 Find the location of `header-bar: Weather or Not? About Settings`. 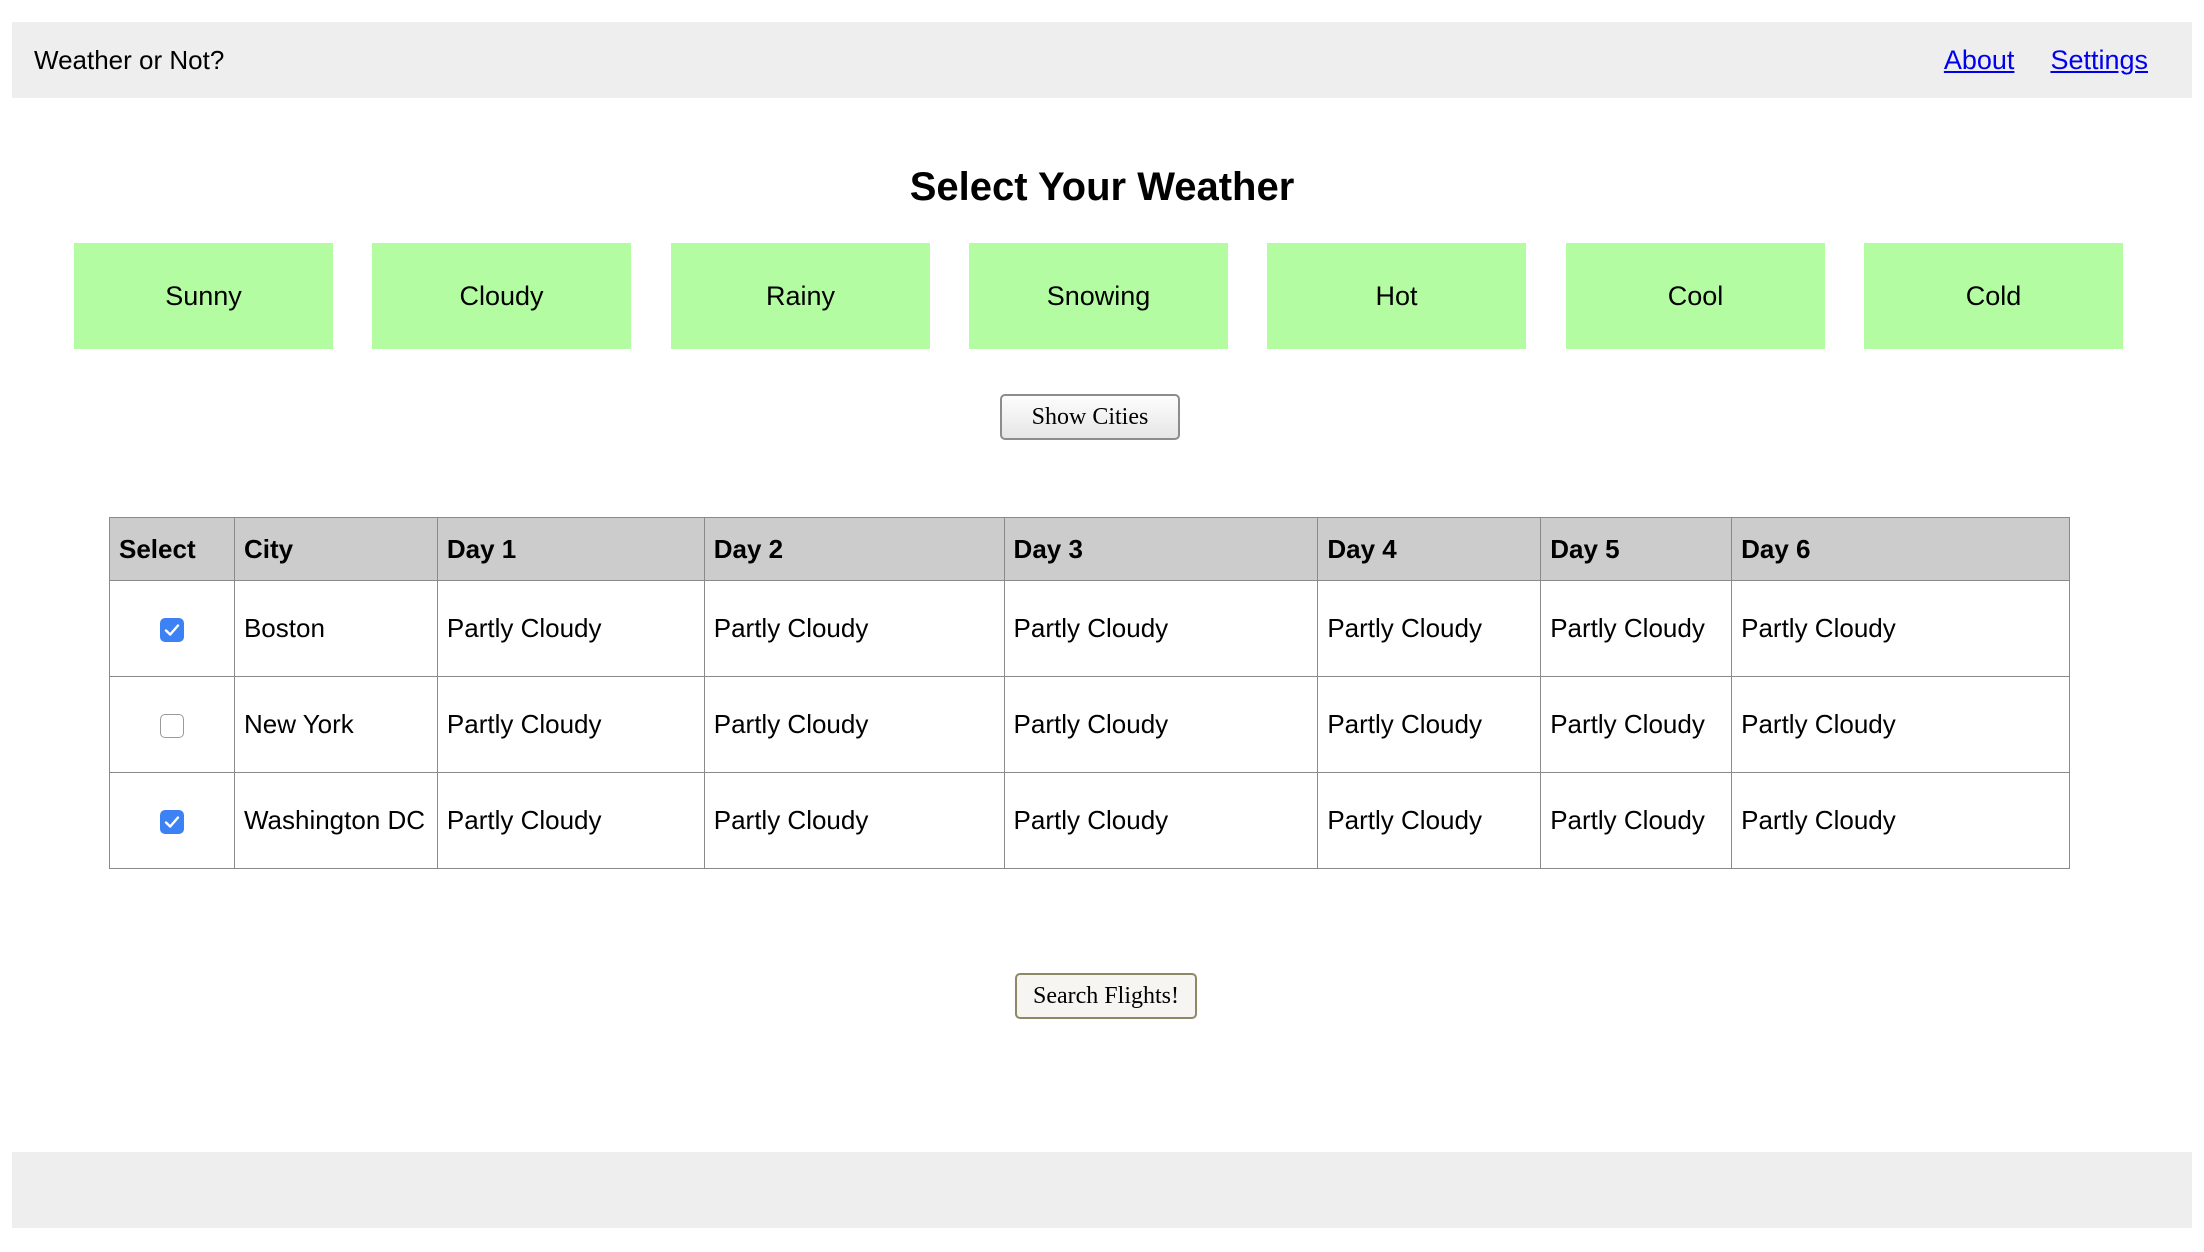

header-bar: Weather or Not? About Settings is located at coordinates (1102, 60).